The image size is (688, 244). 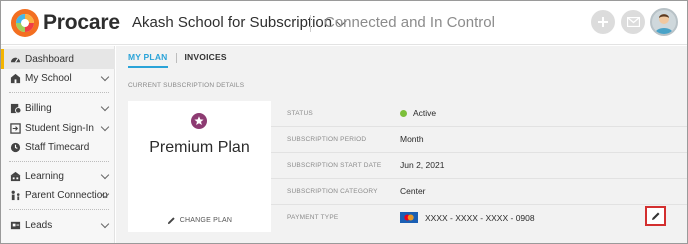 What do you see at coordinates (15, 225) in the screenshot?
I see `leads-icon` at bounding box center [15, 225].